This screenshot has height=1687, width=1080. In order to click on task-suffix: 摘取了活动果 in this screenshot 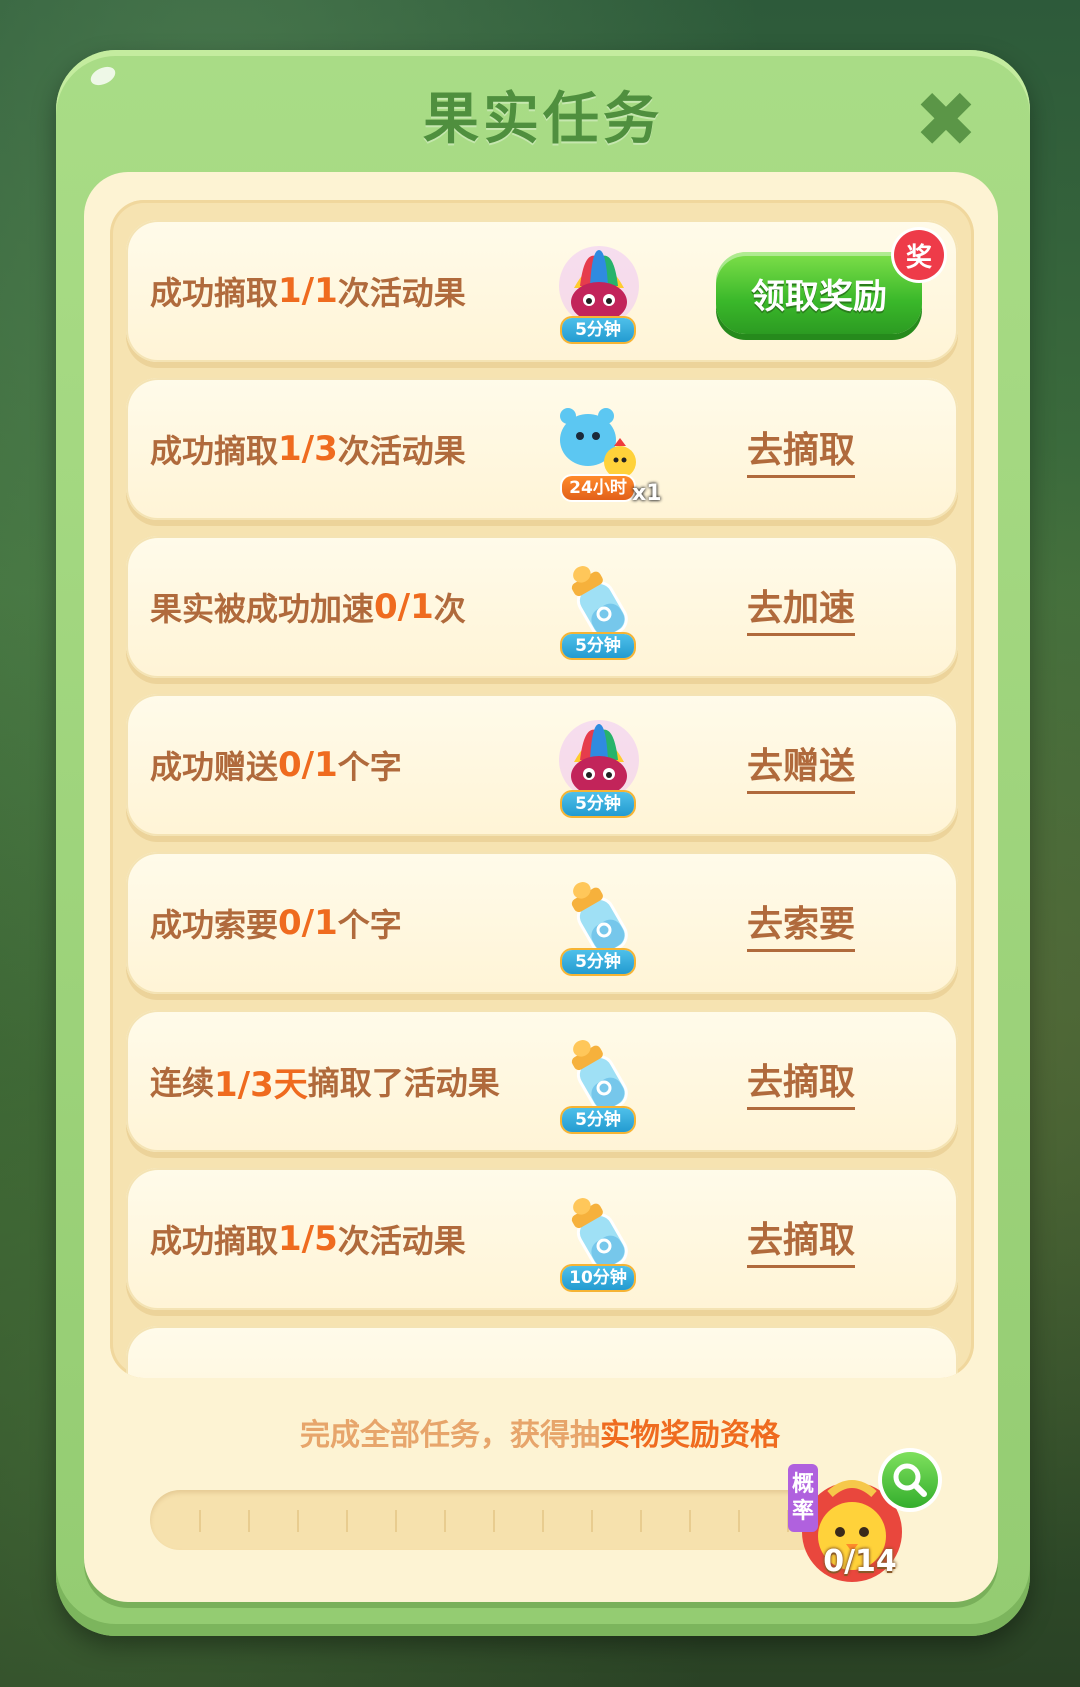, I will do `click(403, 1083)`.